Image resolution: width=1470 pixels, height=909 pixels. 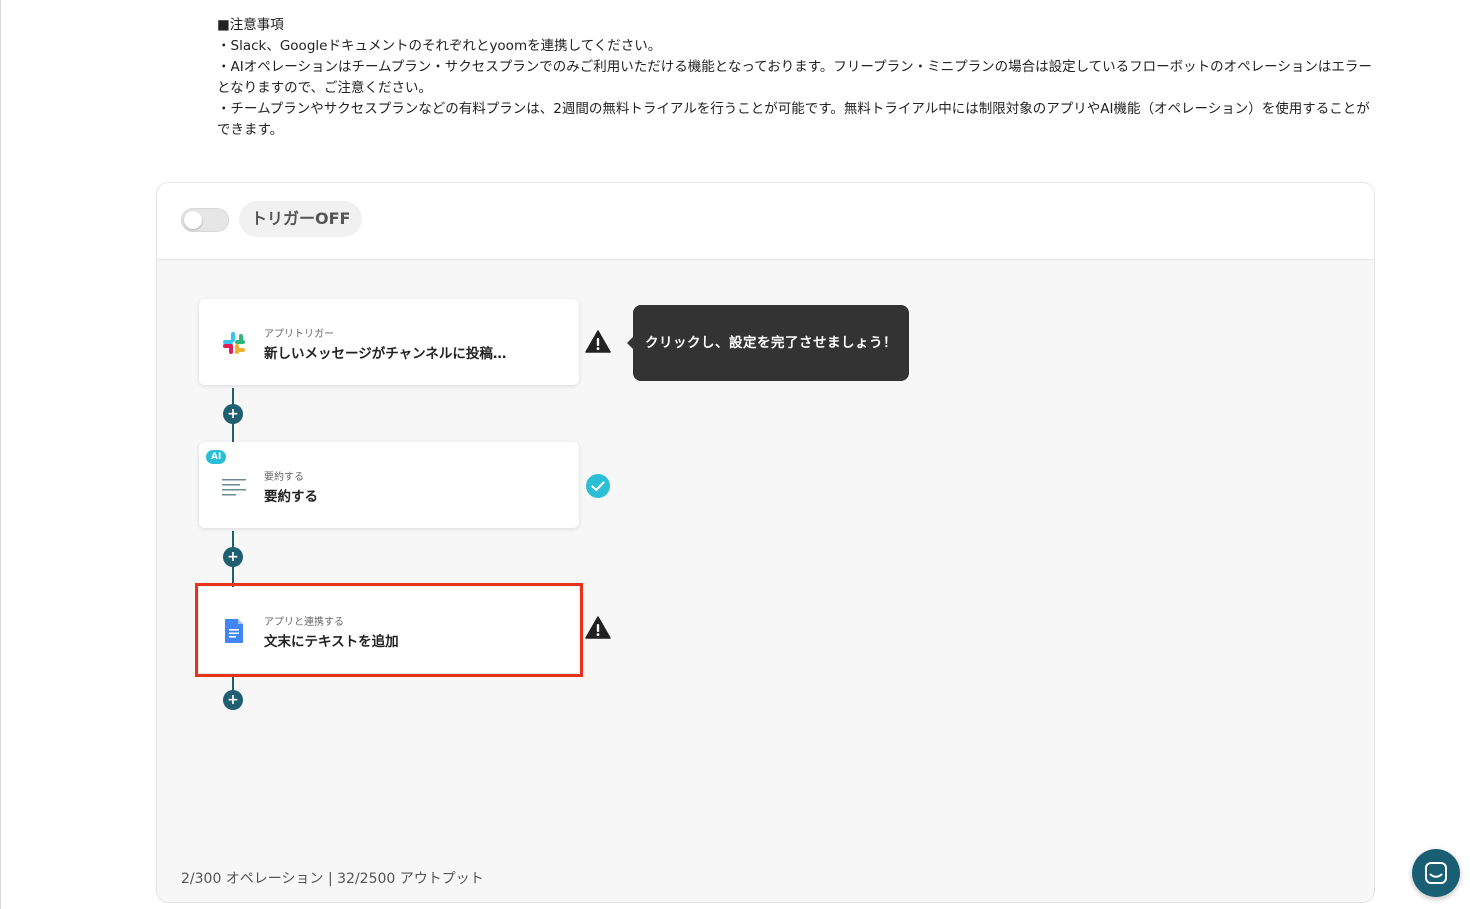 I want to click on usage-counter: 2/300 オペレーション | 32/2500 アウトプット, so click(x=332, y=879).